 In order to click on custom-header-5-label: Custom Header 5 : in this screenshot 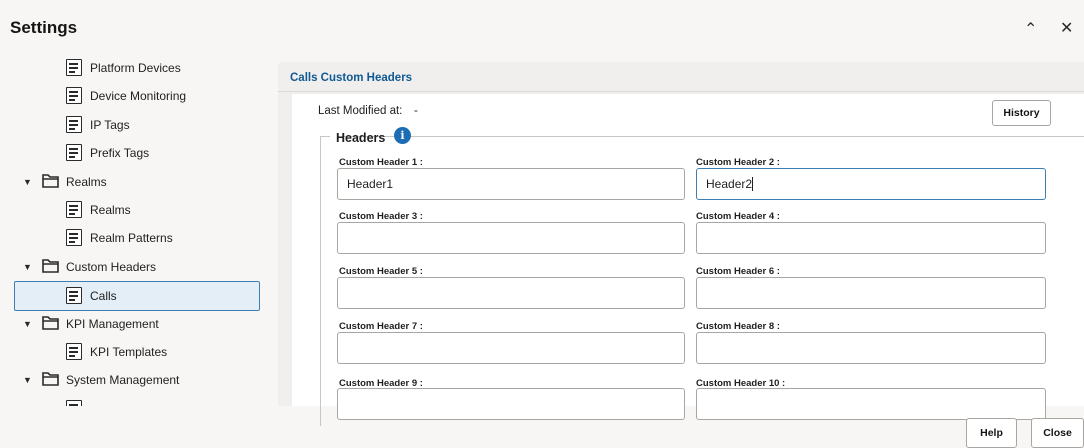, I will do `click(381, 271)`.